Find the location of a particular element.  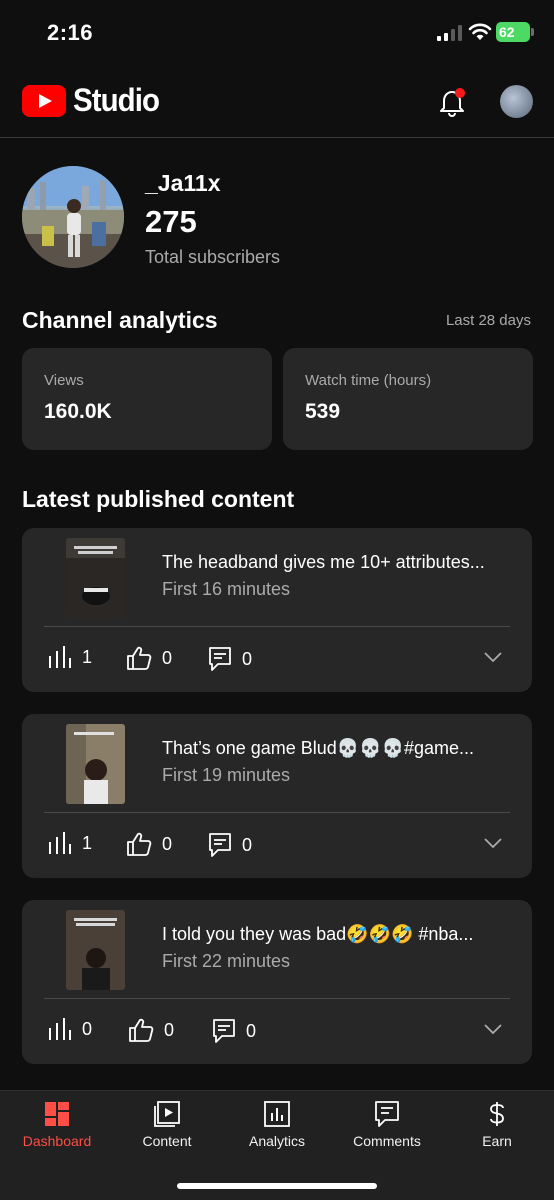

channel-avatar-image is located at coordinates (73, 217).